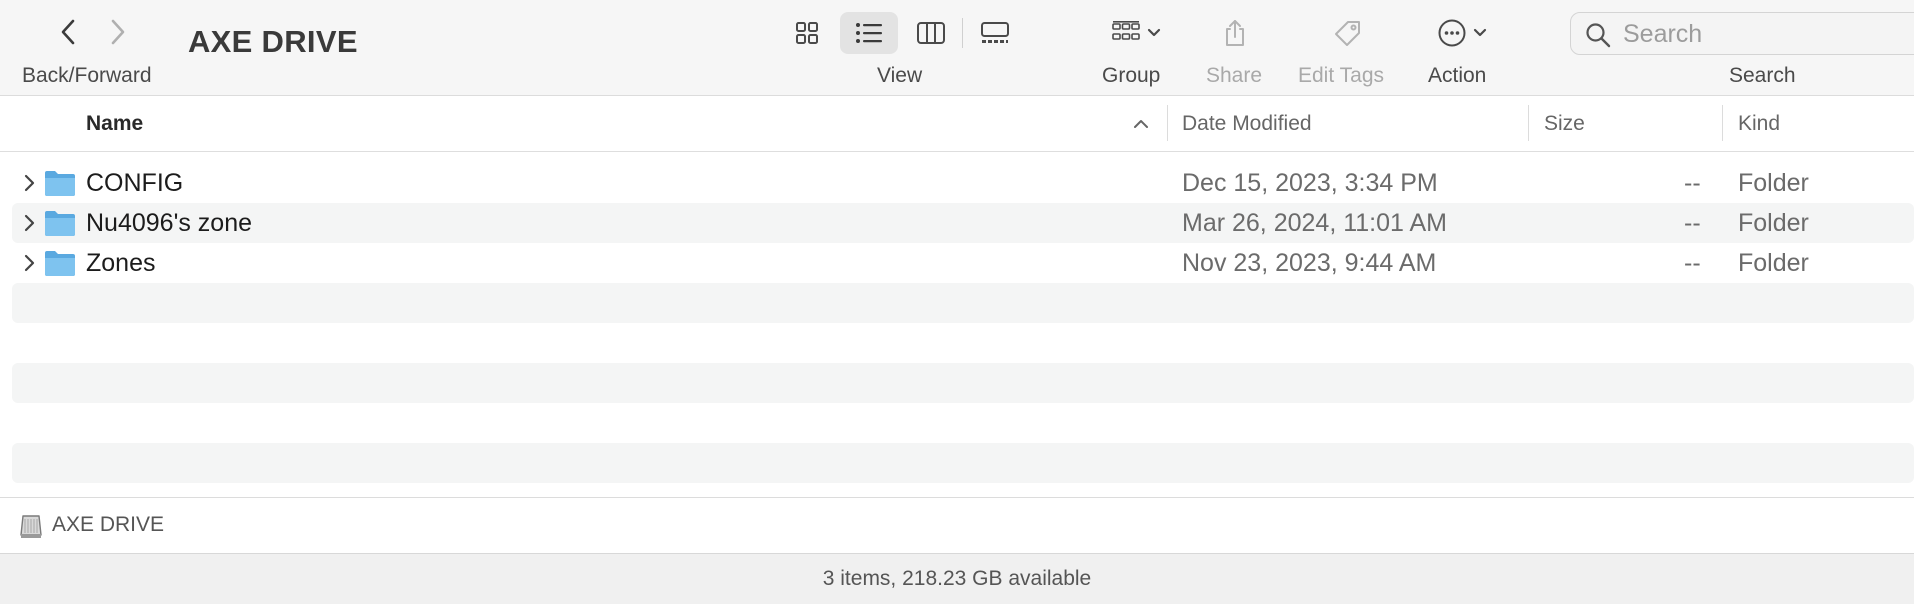  Describe the element at coordinates (1310, 182) in the screenshot. I see `file-date-modified: Dec 15, 2023, 3:34 PM` at that location.